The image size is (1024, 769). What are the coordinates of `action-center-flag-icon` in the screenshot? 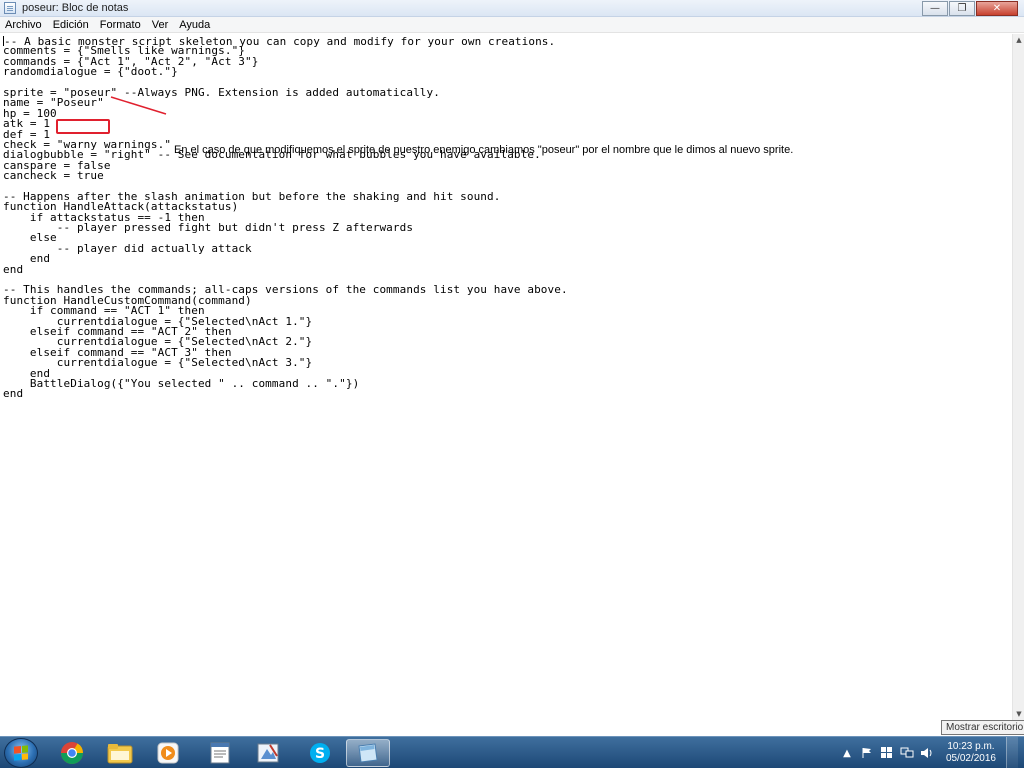 It's located at (867, 753).